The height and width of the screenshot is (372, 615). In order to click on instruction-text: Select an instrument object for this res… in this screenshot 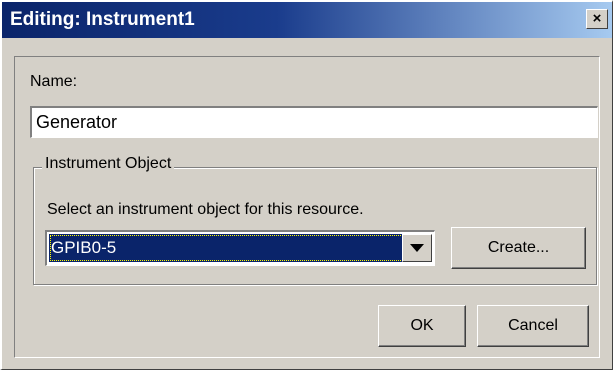, I will do `click(205, 209)`.